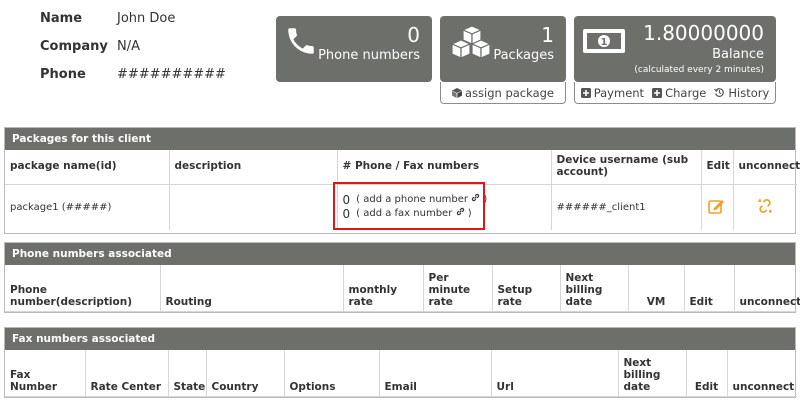 This screenshot has height=403, width=800. What do you see at coordinates (523, 55) in the screenshot?
I see `packages-label: Packages` at bounding box center [523, 55].